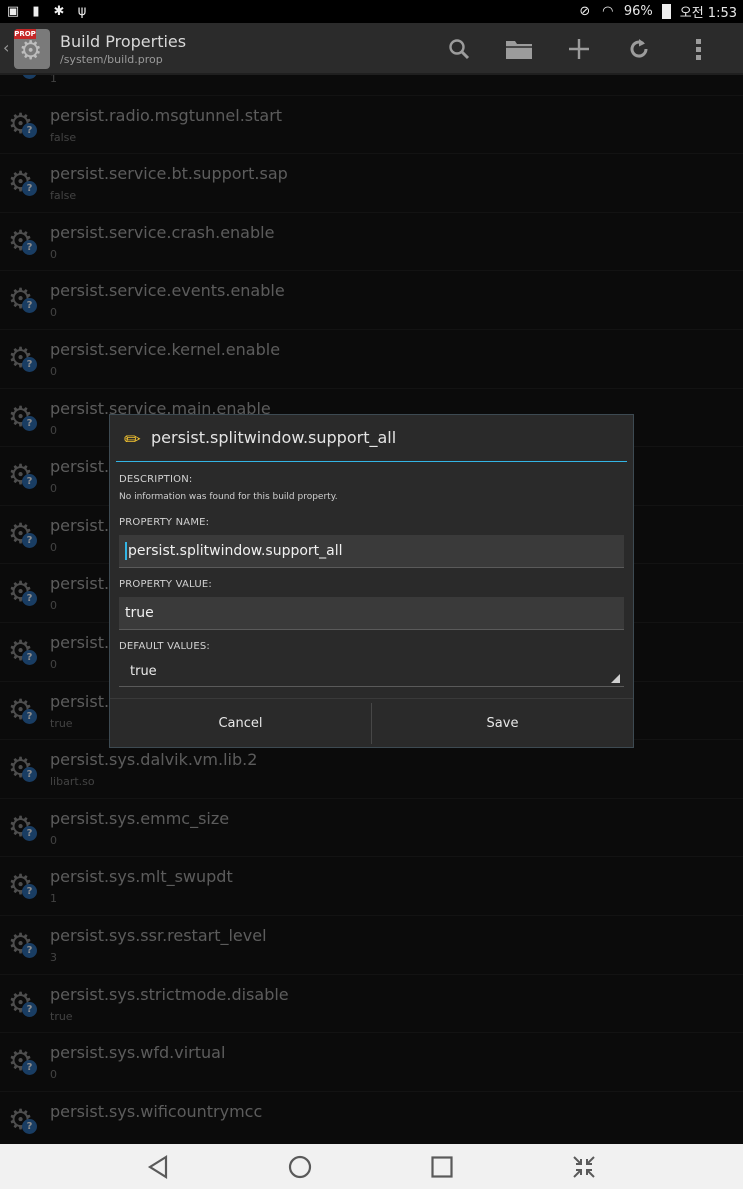  I want to click on collapse-icon, so click(584, 1166).